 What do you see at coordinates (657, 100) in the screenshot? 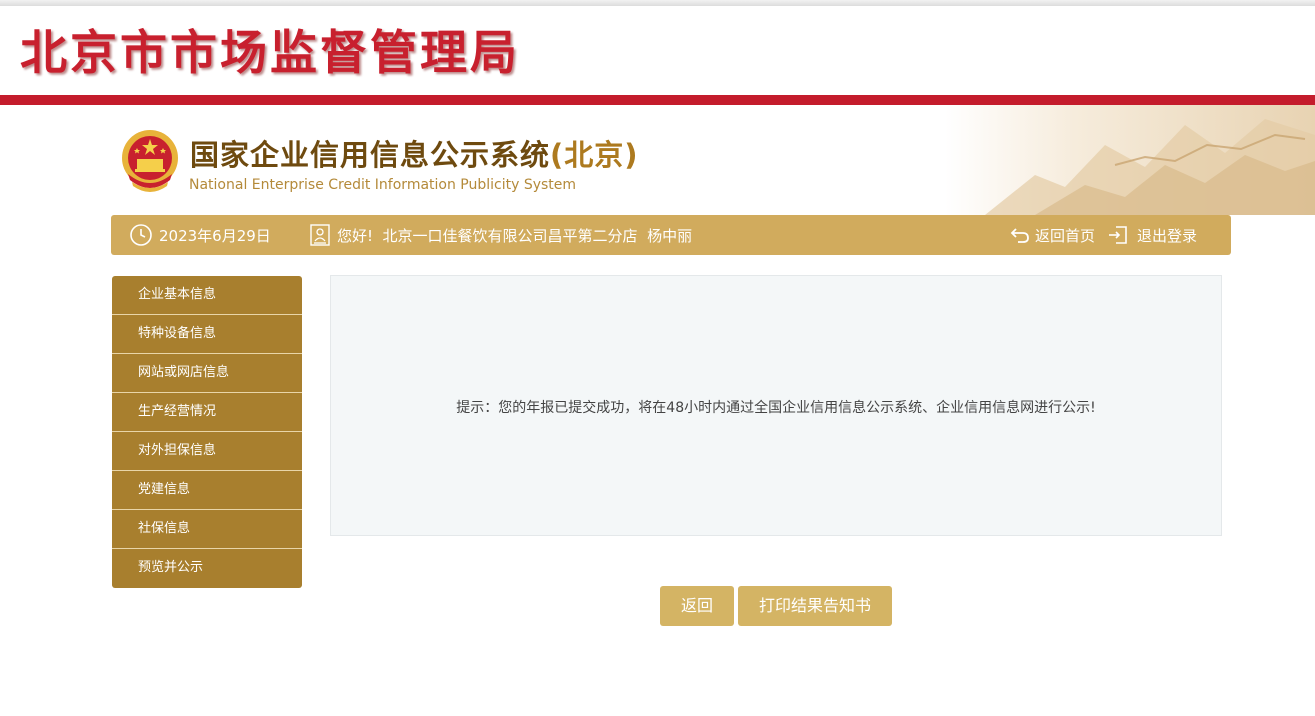
I see `red-divider` at bounding box center [657, 100].